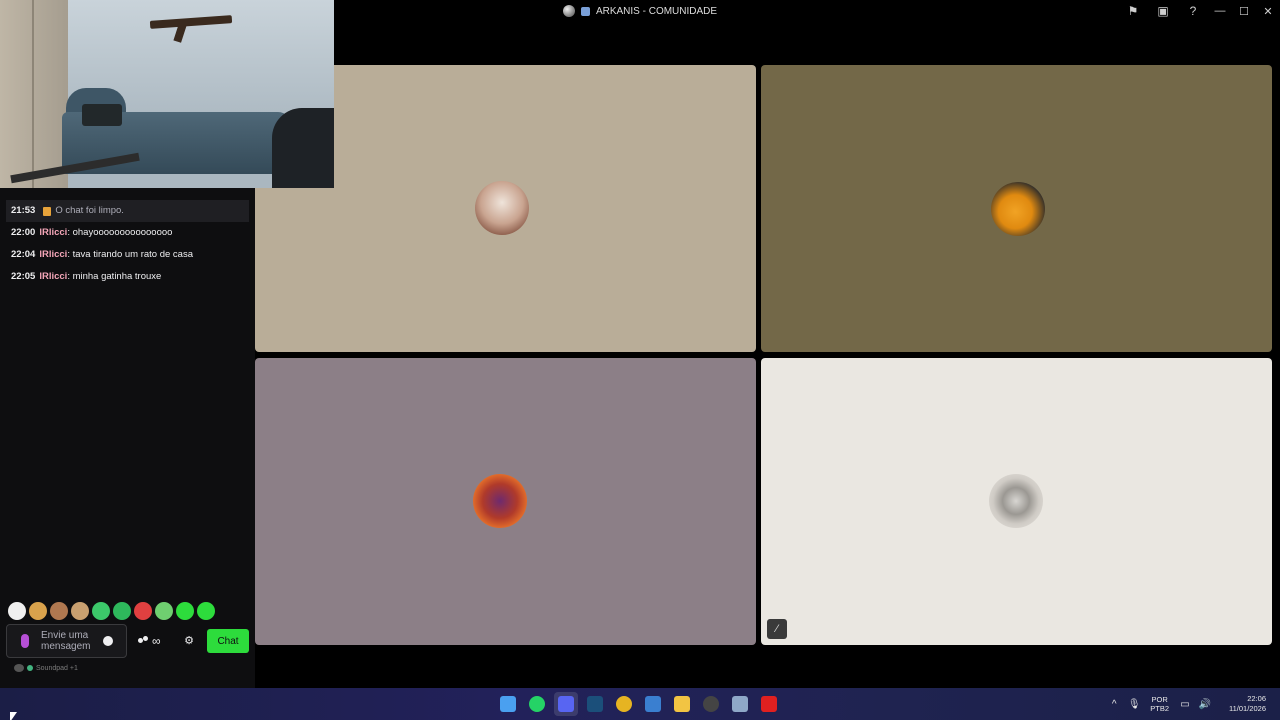  I want to click on webcam-chair, so click(303, 148).